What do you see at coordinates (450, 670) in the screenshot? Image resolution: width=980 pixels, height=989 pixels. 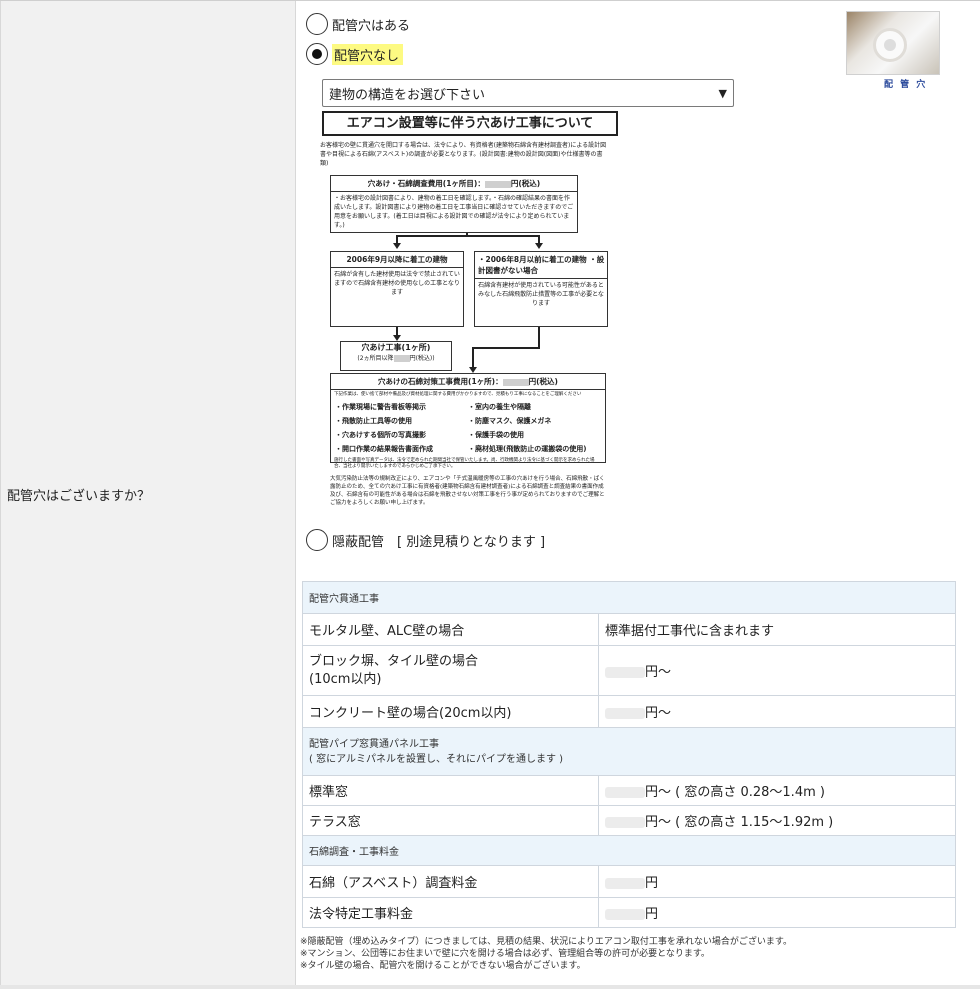 I see `row-label: ブロック塀、タイル壁の場合 (10cm以内)` at bounding box center [450, 670].